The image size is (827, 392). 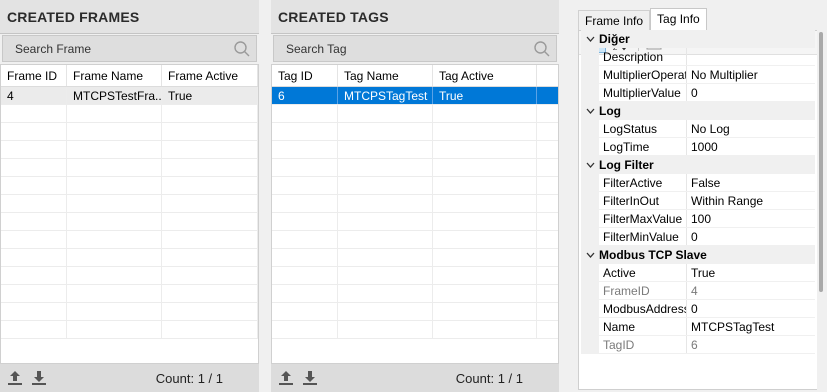 What do you see at coordinates (385, 75) in the screenshot?
I see `column-tag-name: Tag Name` at bounding box center [385, 75].